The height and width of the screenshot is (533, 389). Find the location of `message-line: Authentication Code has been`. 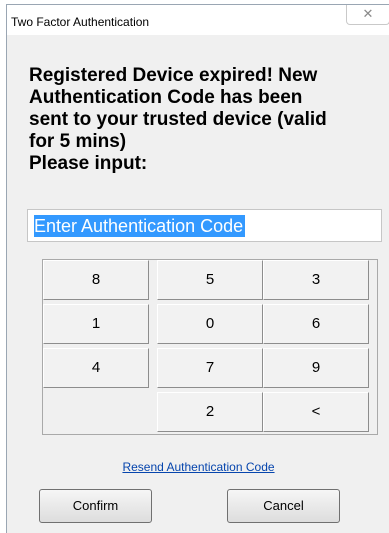

message-line: Authentication Code has been is located at coordinates (166, 97).